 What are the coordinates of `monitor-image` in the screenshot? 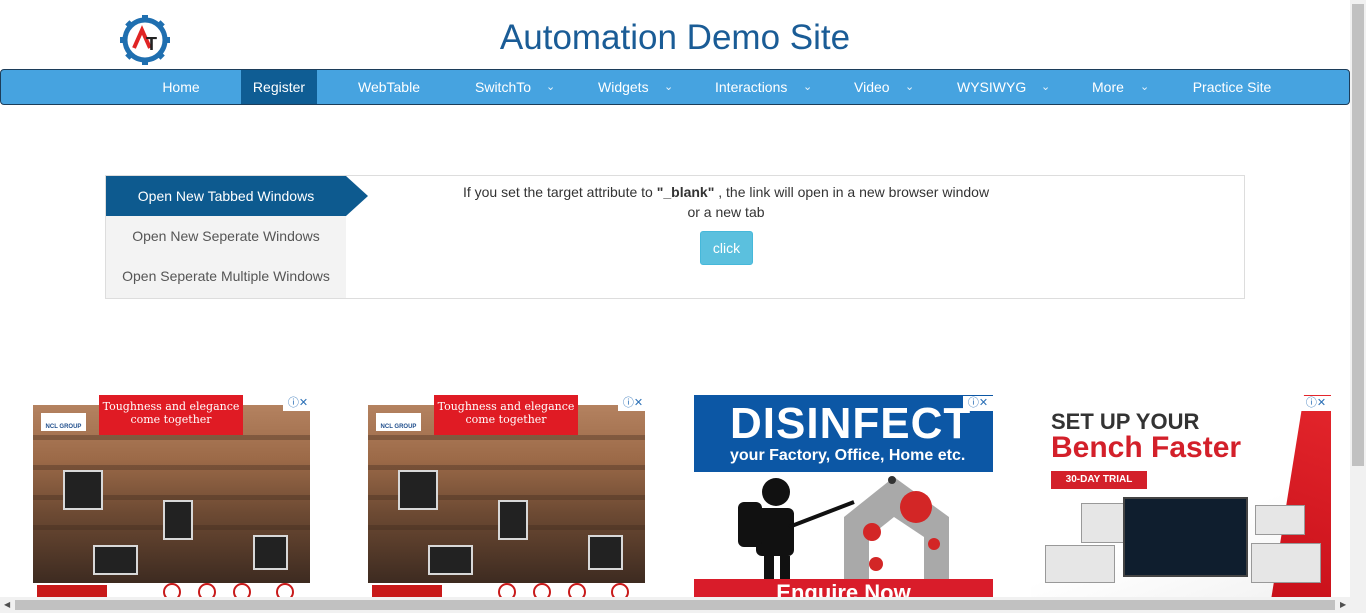 It's located at (1185, 537).